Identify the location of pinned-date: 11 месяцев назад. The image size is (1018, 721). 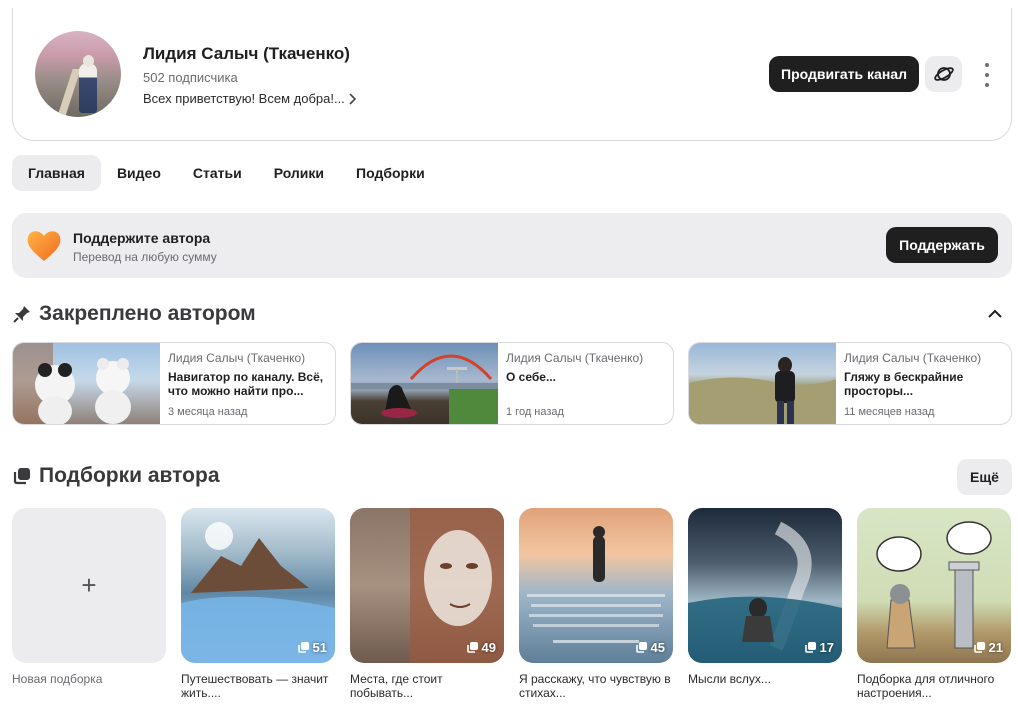
(889, 412).